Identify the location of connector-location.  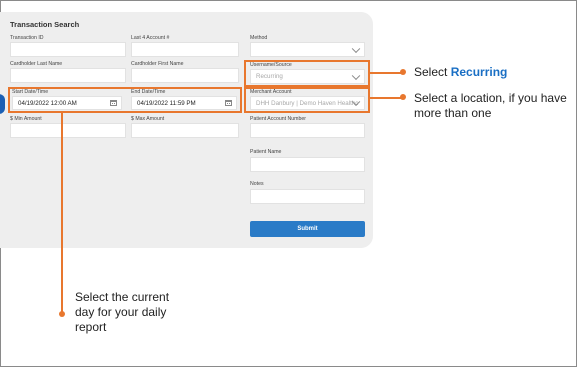
(386, 98).